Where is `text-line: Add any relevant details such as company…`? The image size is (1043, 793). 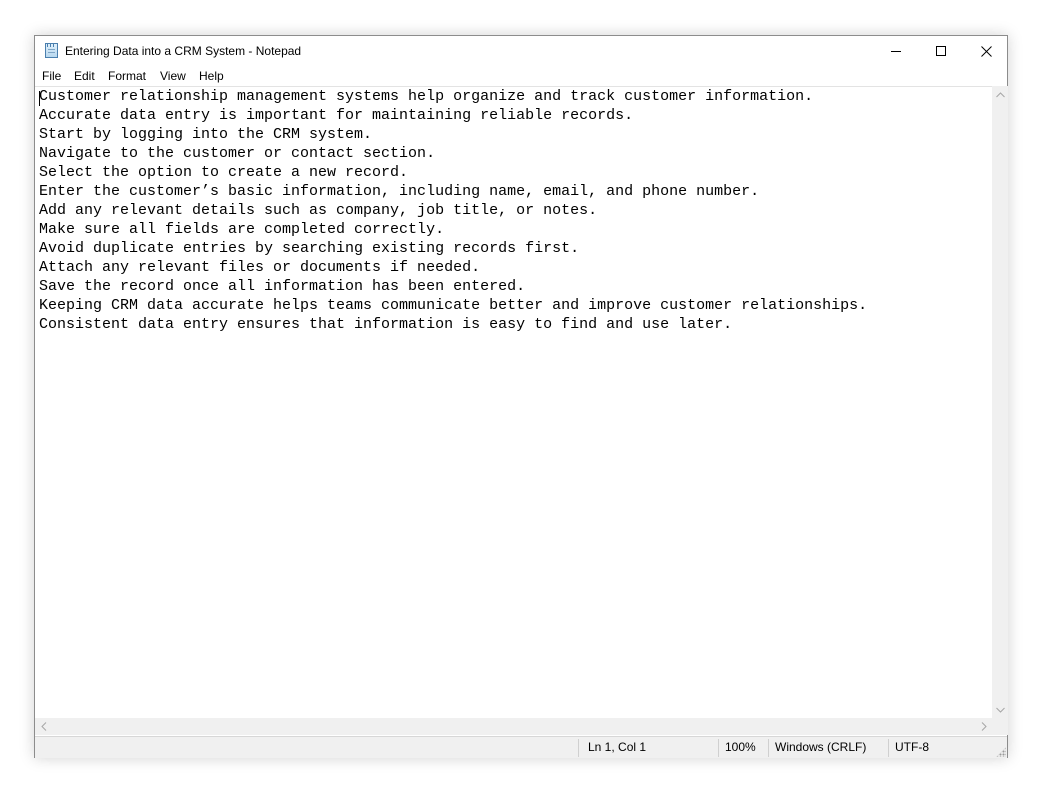 text-line: Add any relevant details such as company… is located at coordinates (318, 210).